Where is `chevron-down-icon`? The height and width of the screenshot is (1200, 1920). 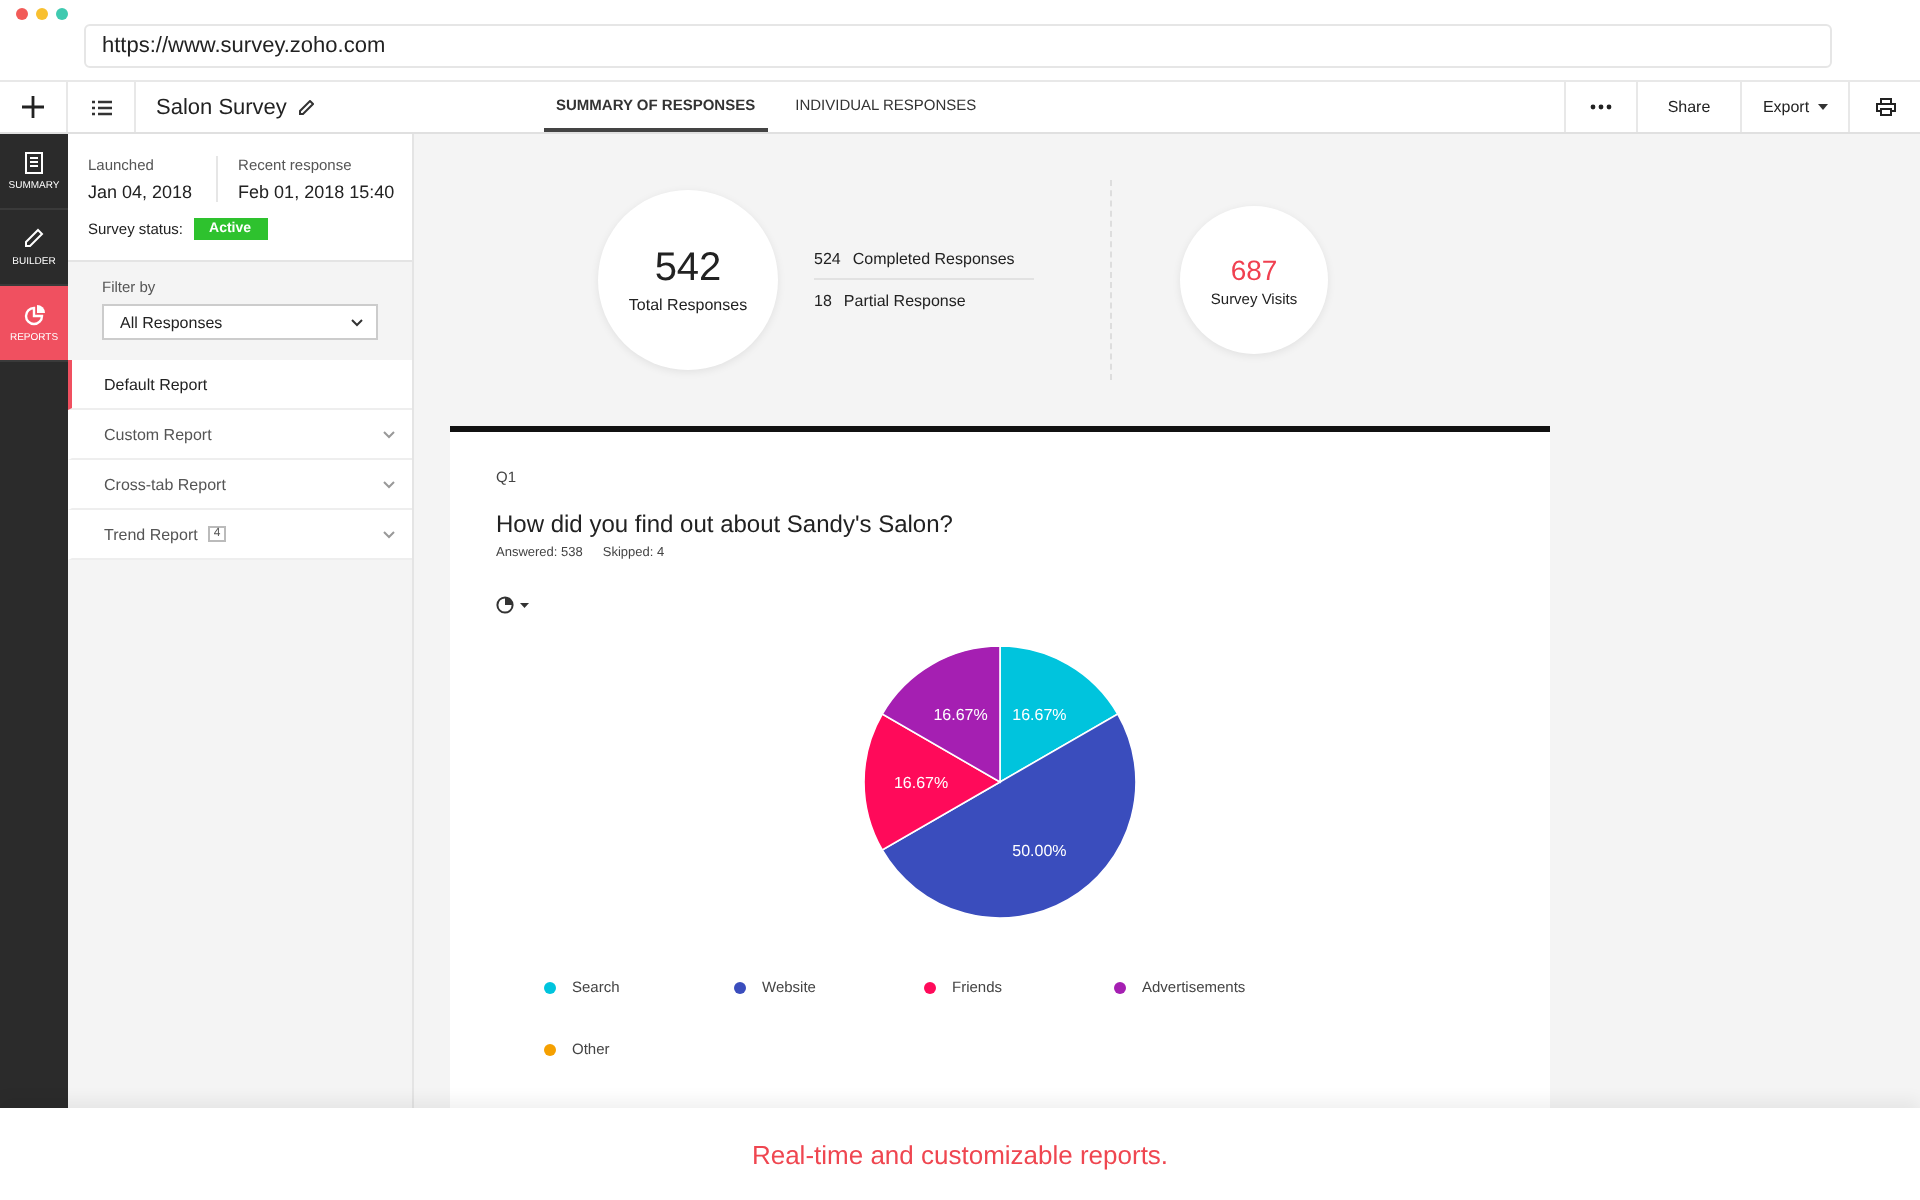 chevron-down-icon is located at coordinates (357, 322).